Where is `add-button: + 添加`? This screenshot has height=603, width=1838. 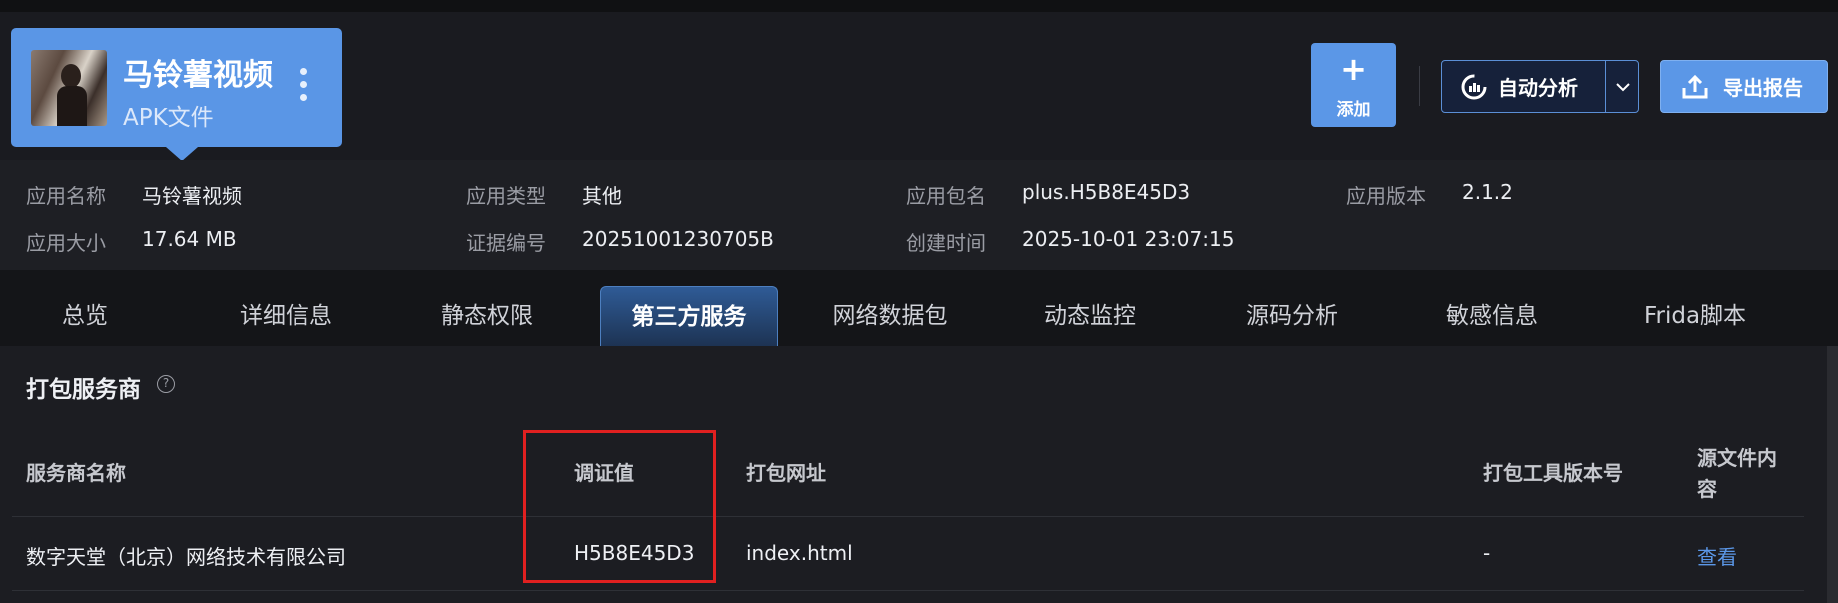
add-button: + 添加 is located at coordinates (1353, 85).